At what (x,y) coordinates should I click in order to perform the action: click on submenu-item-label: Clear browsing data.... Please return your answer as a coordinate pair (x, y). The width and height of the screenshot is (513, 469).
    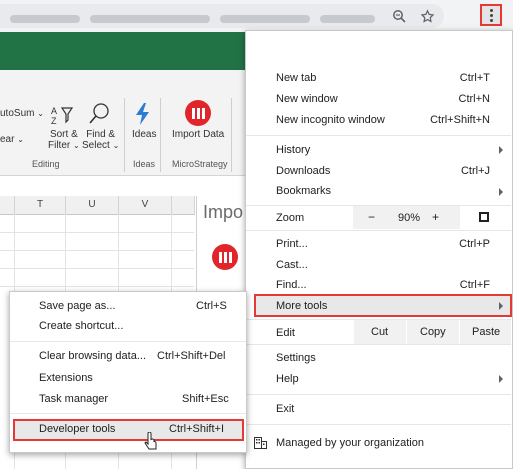
    Looking at the image, I should click on (92, 356).